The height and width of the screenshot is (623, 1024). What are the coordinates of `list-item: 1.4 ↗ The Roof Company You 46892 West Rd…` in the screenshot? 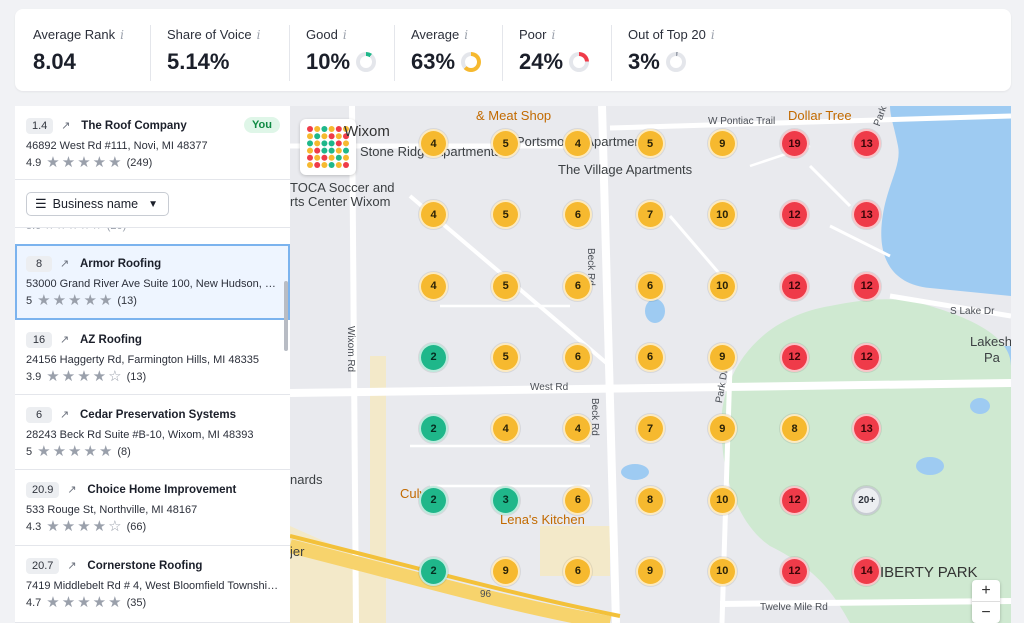 It's located at (152, 143).